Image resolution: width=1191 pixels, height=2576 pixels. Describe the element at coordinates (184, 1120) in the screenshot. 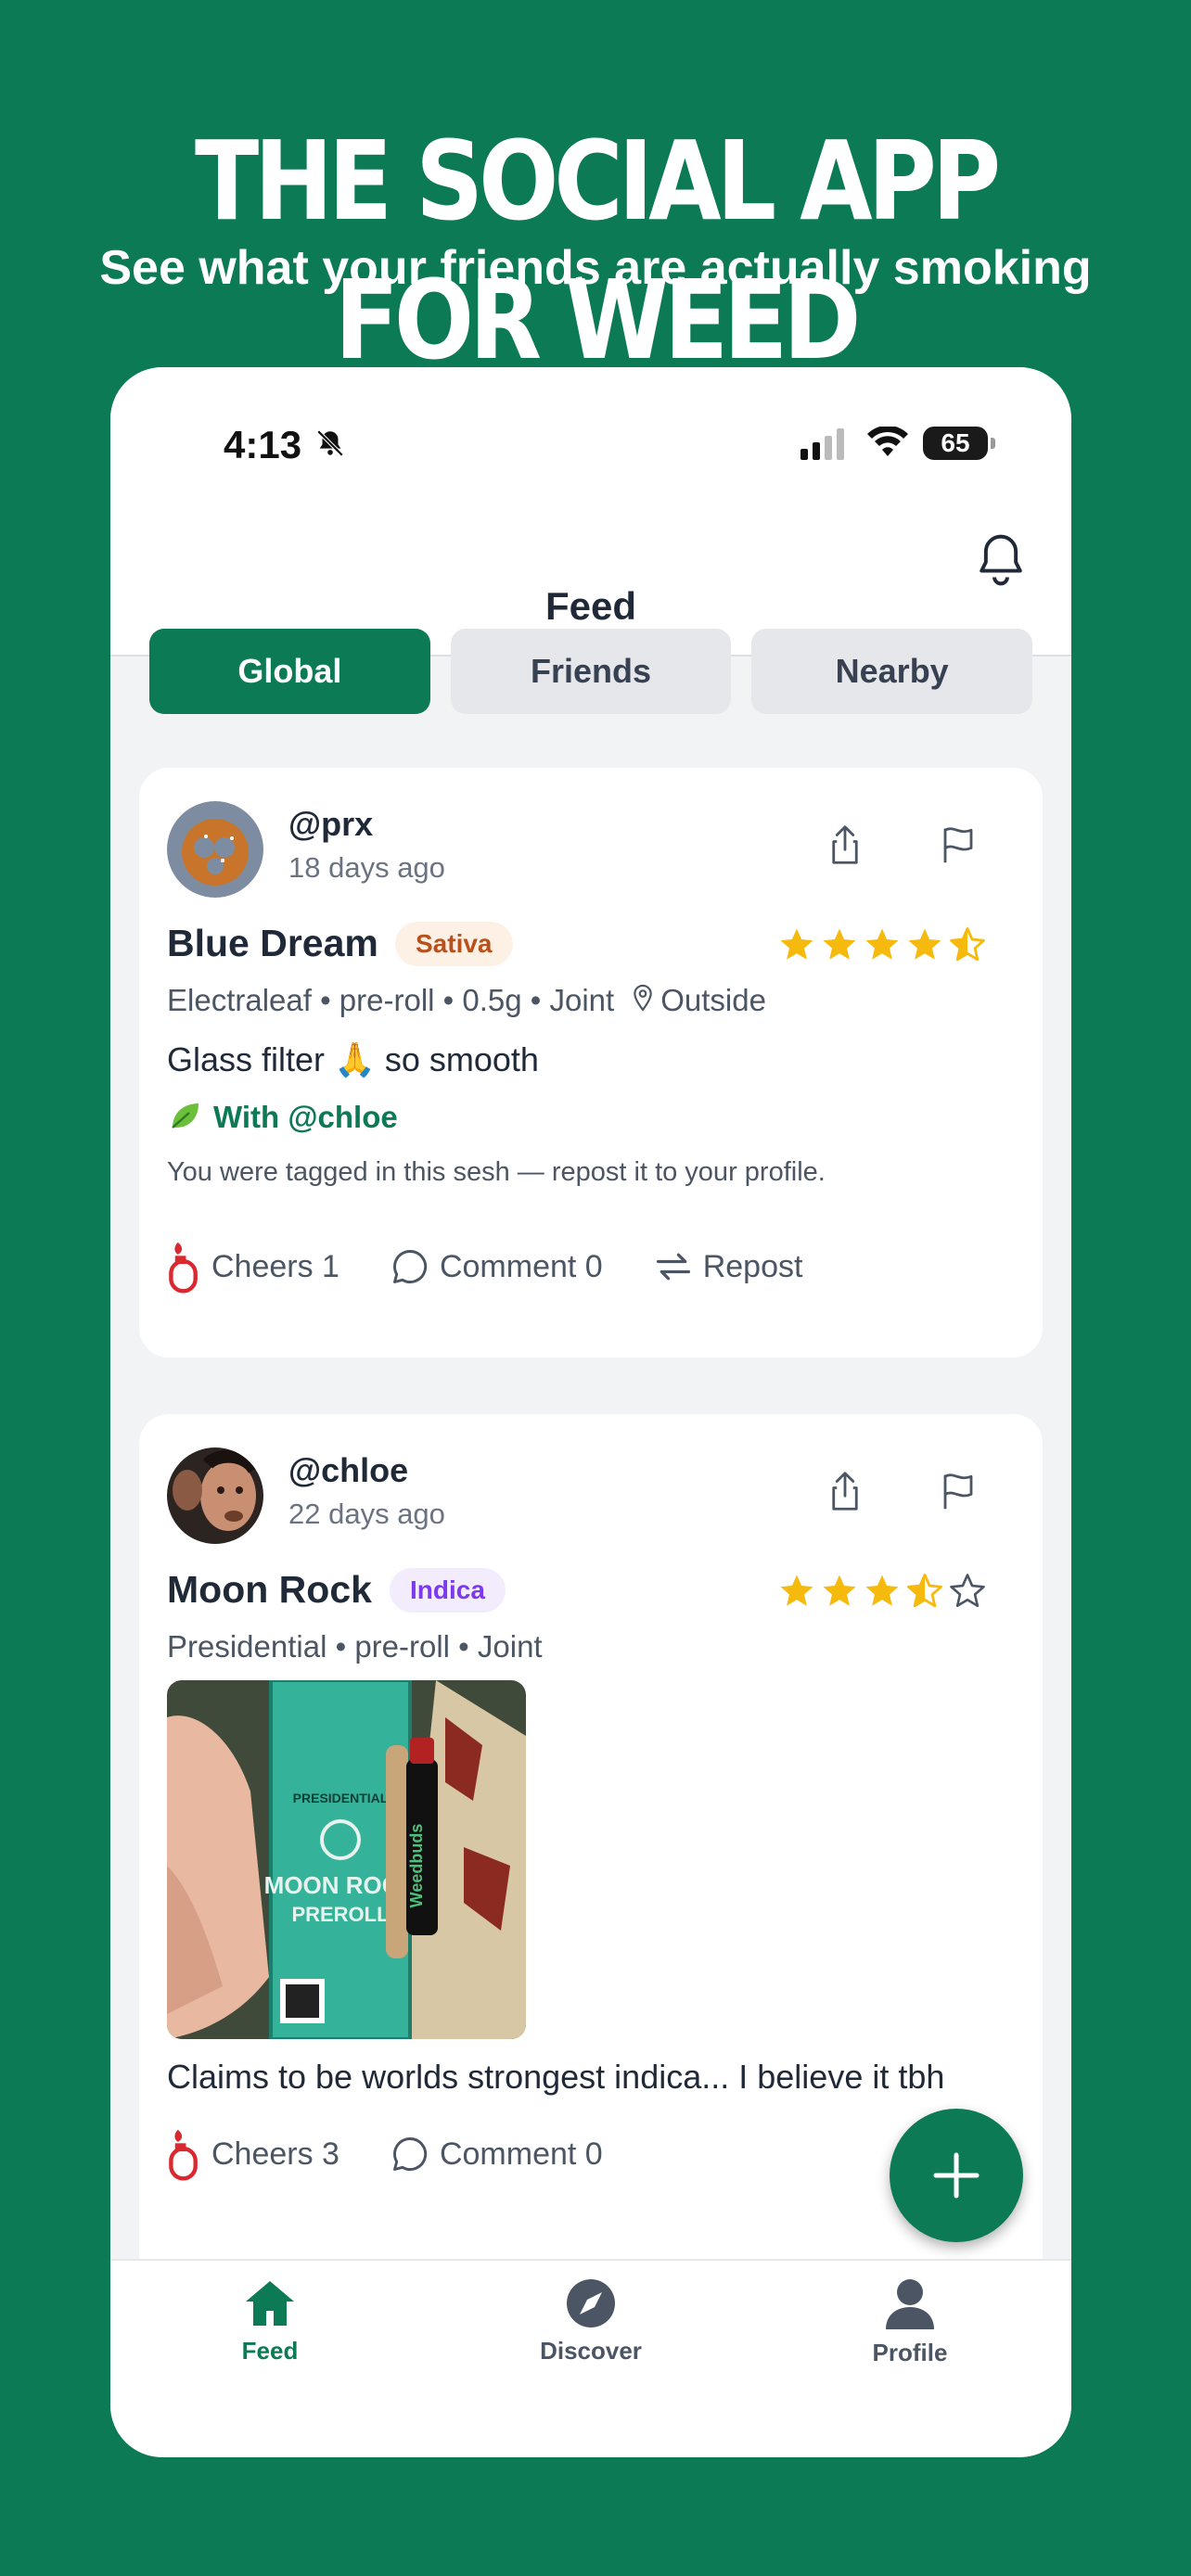

I see `leaf-icon` at that location.